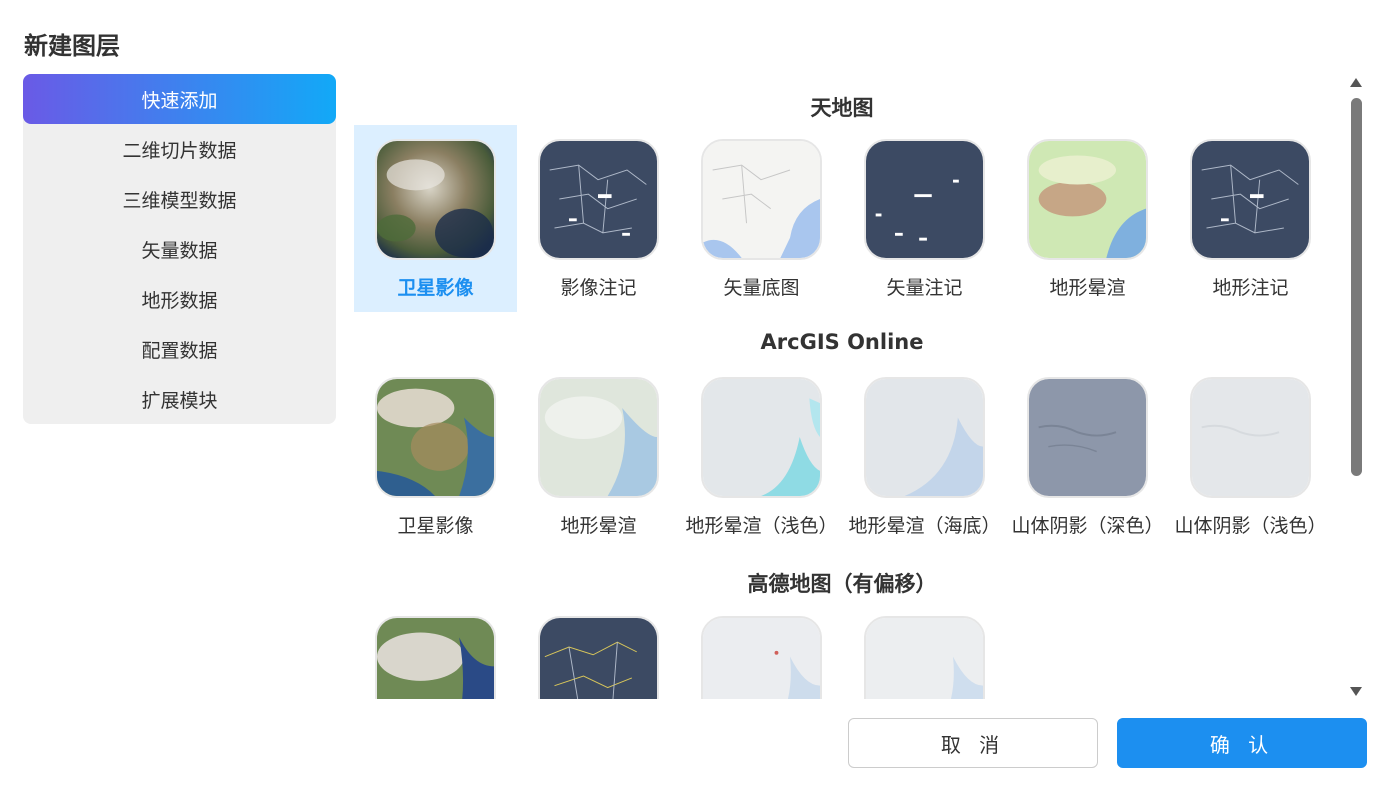 The image size is (1394, 794). I want to click on layer-tile: 地形晕渲（浅色）, so click(761, 456).